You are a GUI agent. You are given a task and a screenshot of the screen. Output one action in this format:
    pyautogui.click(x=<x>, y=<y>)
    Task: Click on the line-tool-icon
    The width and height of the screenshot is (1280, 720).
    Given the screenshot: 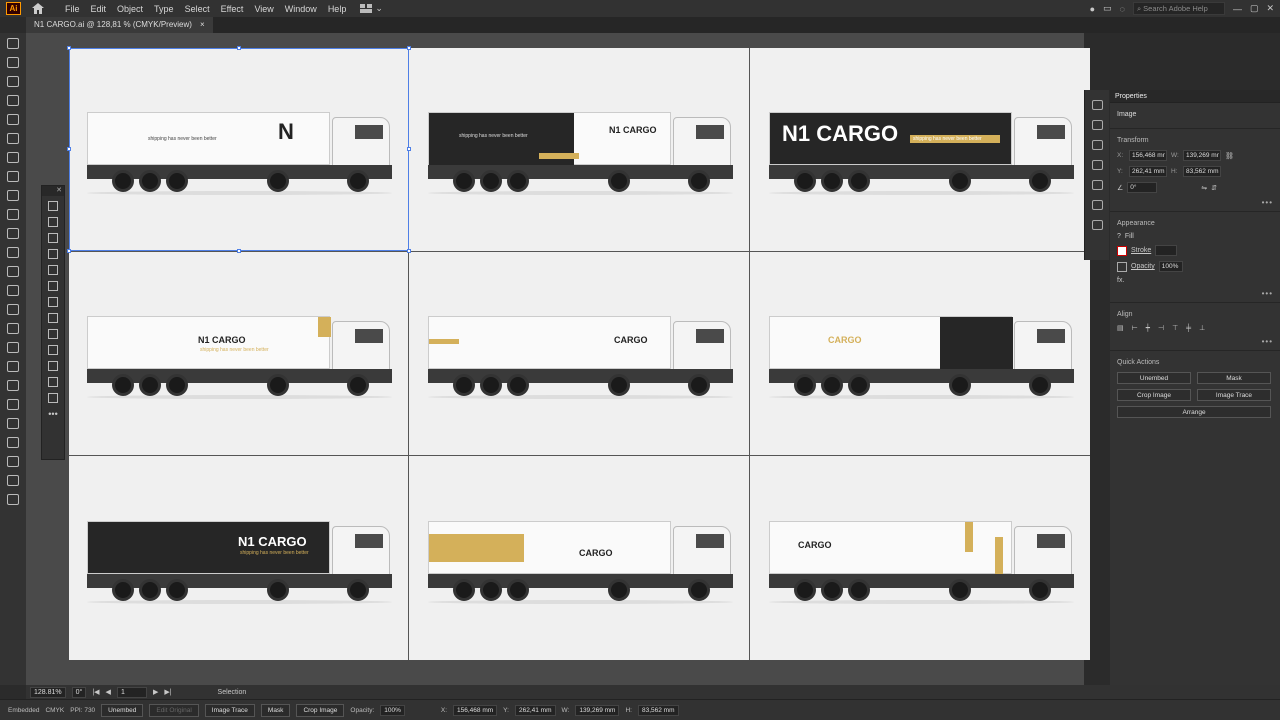 What is the action you would take?
    pyautogui.click(x=53, y=222)
    